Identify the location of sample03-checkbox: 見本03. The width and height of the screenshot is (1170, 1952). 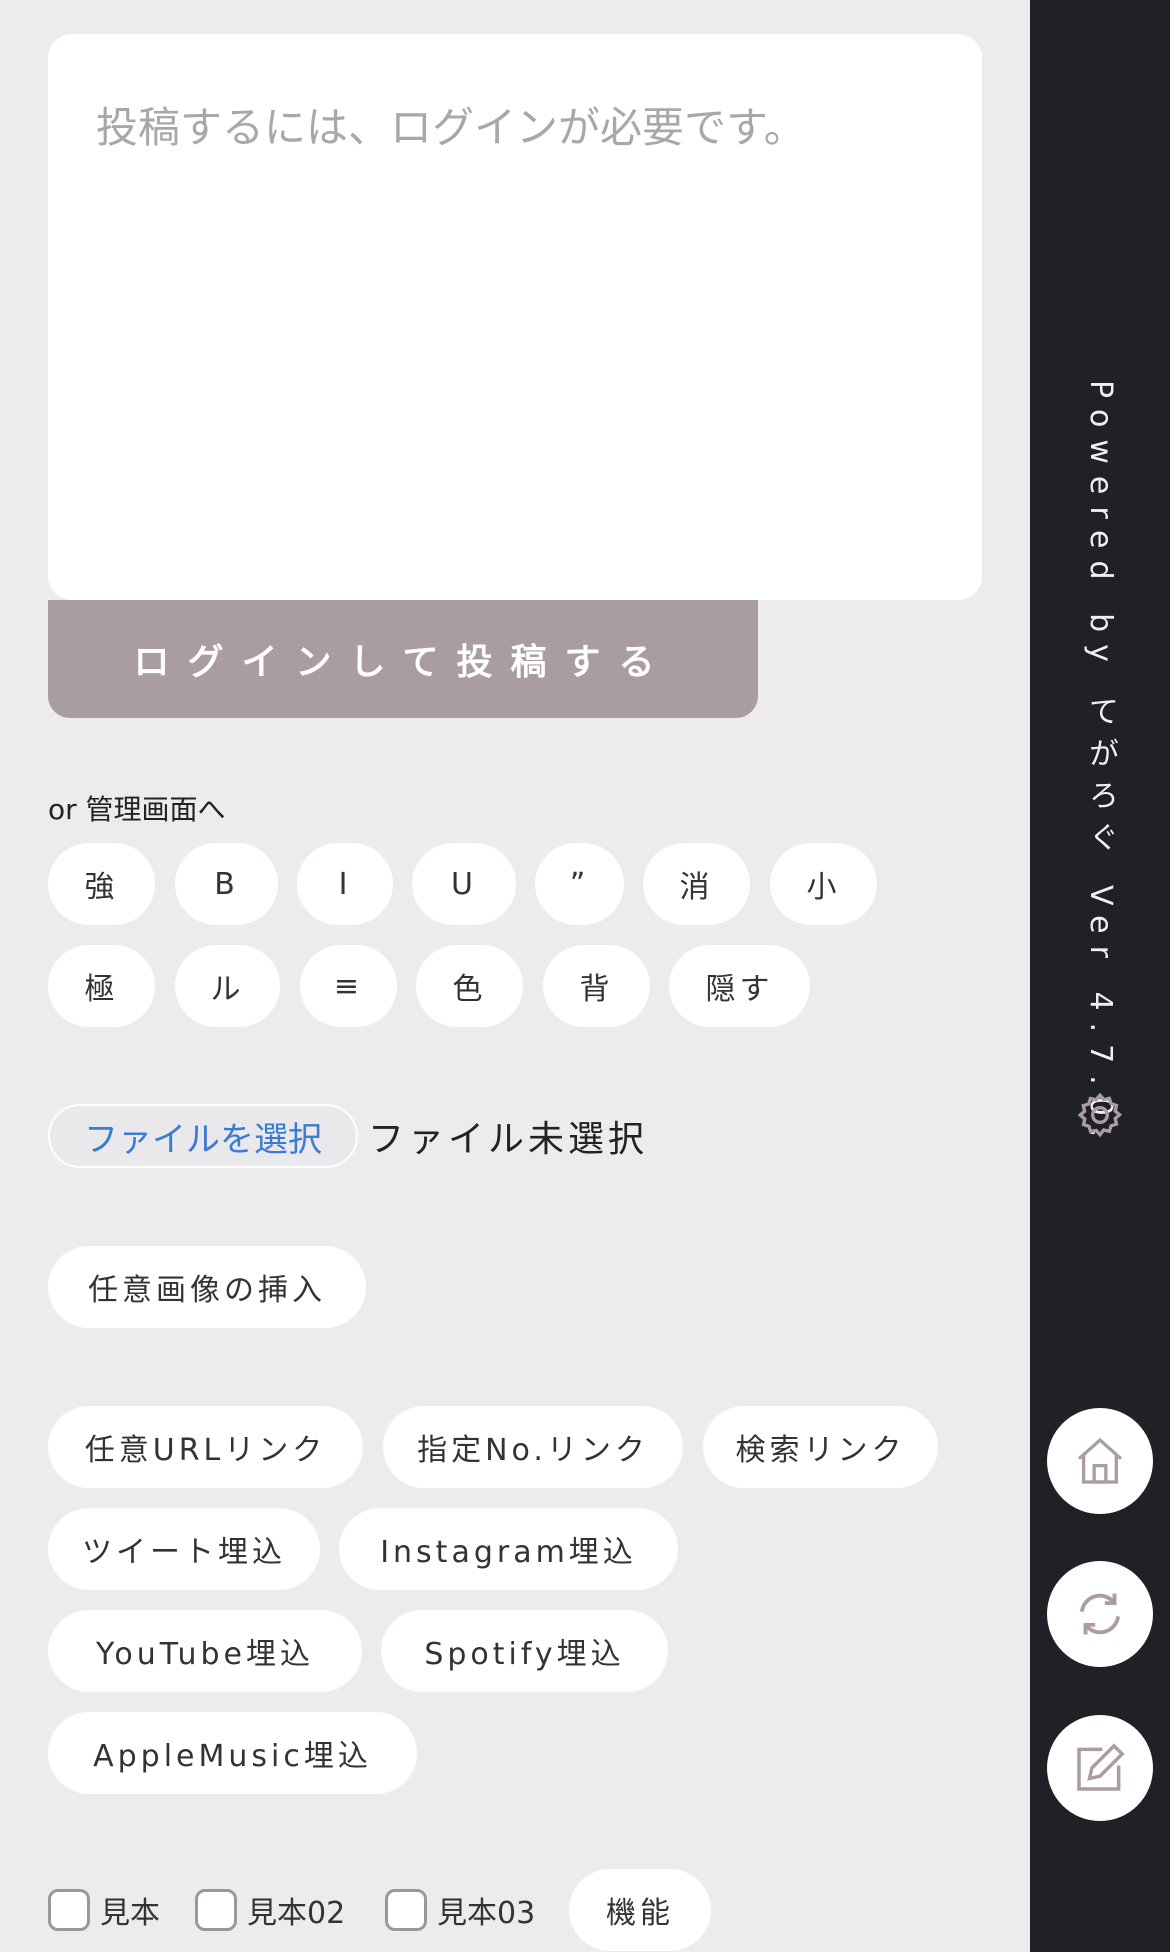
(460, 1910).